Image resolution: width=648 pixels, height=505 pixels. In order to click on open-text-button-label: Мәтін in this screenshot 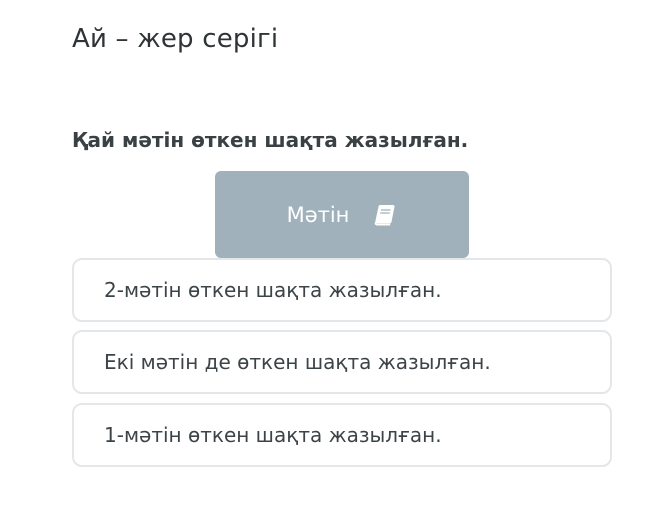, I will do `click(318, 214)`.